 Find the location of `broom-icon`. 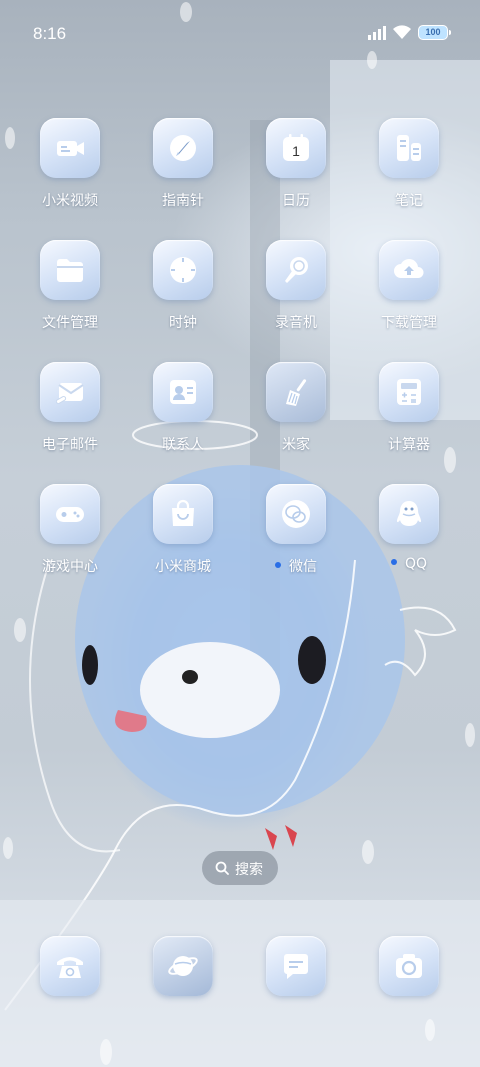

broom-icon is located at coordinates (296, 392).